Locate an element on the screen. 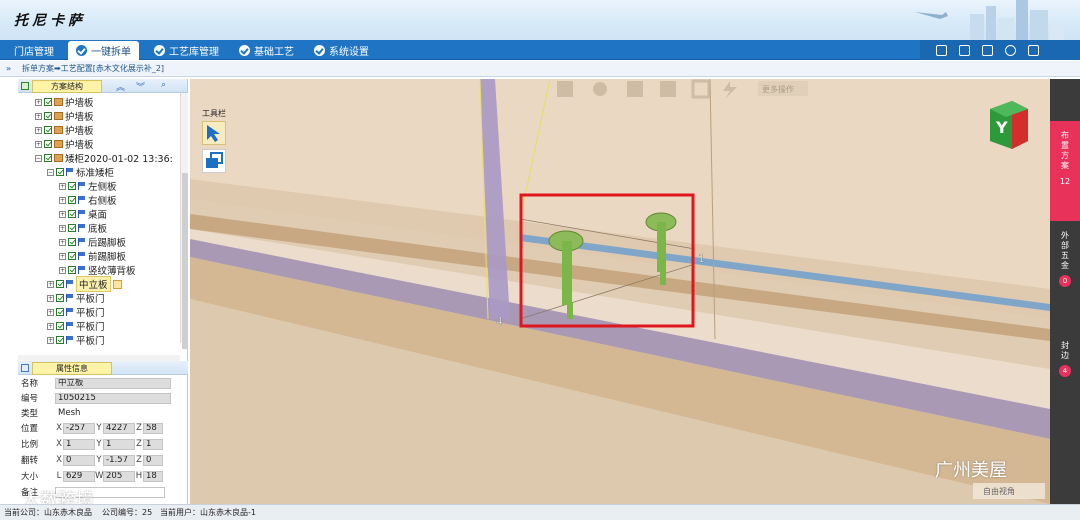  id-field: 1050215 is located at coordinates (113, 398).